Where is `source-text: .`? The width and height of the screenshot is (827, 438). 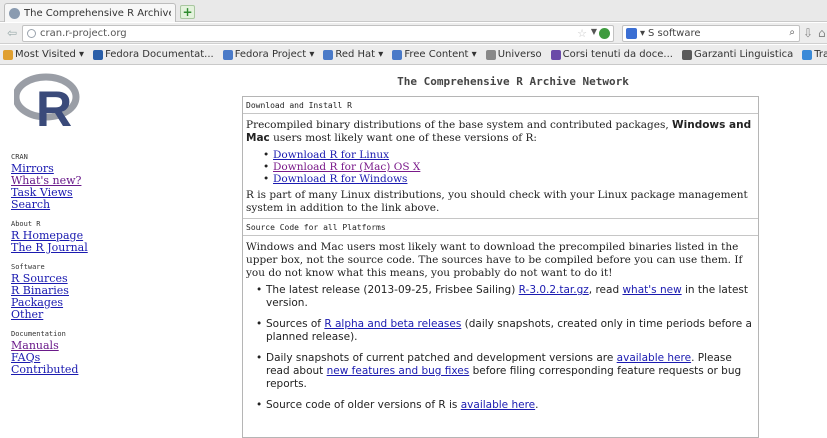 source-text: . is located at coordinates (537, 405).